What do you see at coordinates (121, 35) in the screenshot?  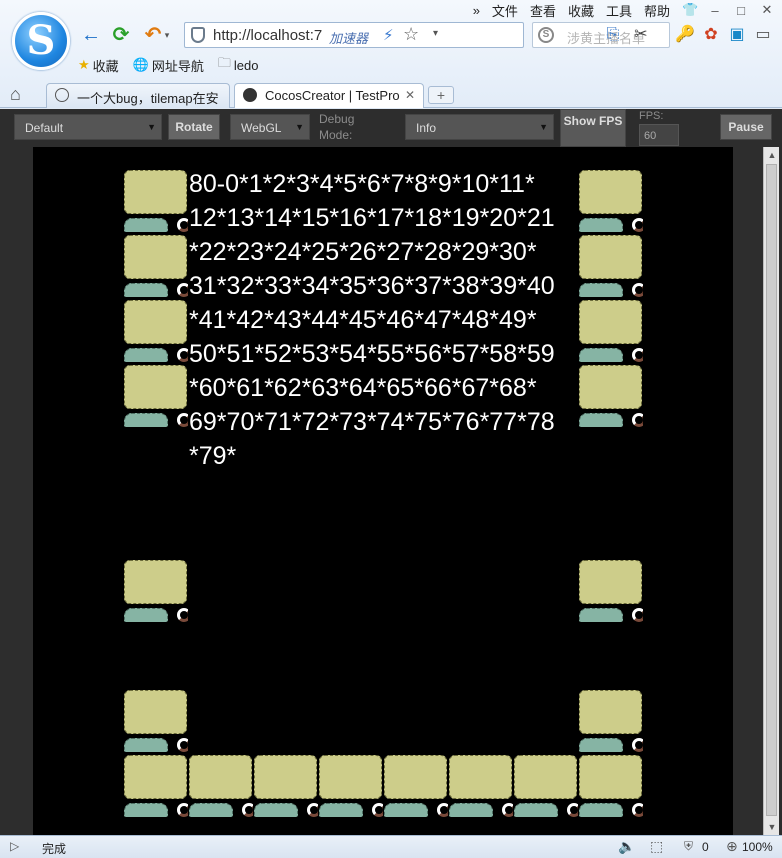 I see `refresh-button: ⟳` at bounding box center [121, 35].